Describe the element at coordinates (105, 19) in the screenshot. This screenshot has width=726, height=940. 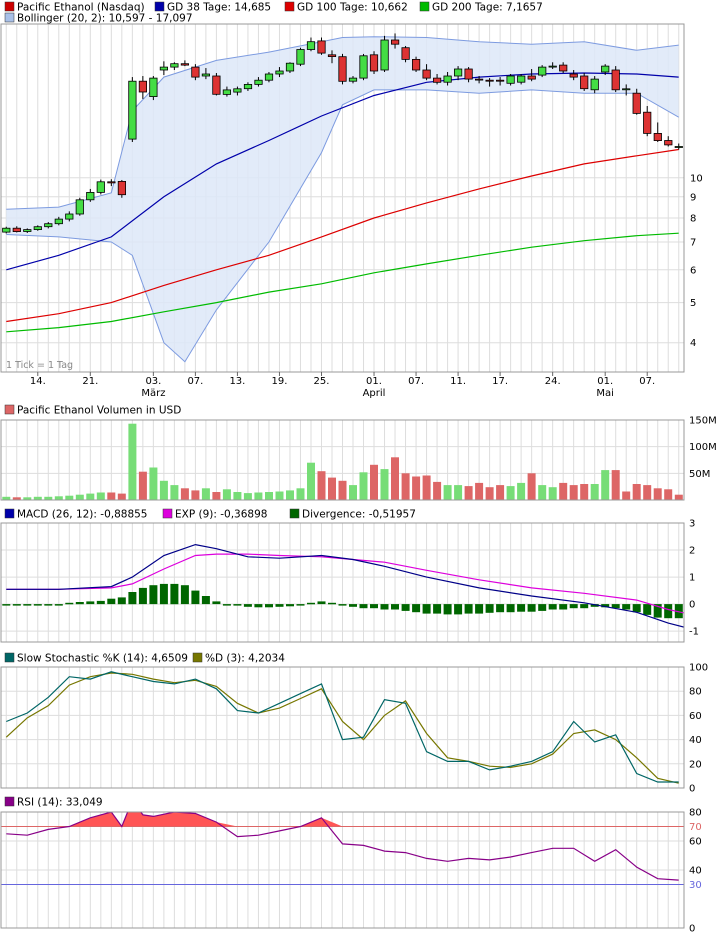
I see `legend-bollinger: Bollinger (20, 2): 10,597 - 17,097` at that location.